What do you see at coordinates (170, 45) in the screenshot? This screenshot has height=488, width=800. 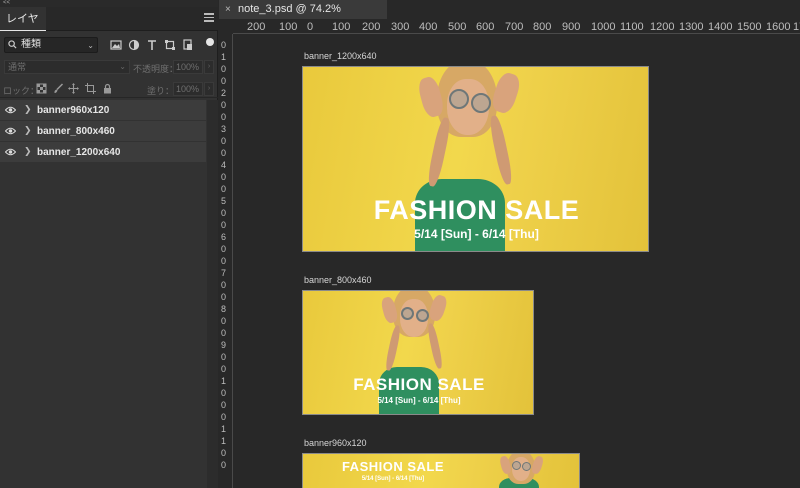 I see `shape-filter-icon` at bounding box center [170, 45].